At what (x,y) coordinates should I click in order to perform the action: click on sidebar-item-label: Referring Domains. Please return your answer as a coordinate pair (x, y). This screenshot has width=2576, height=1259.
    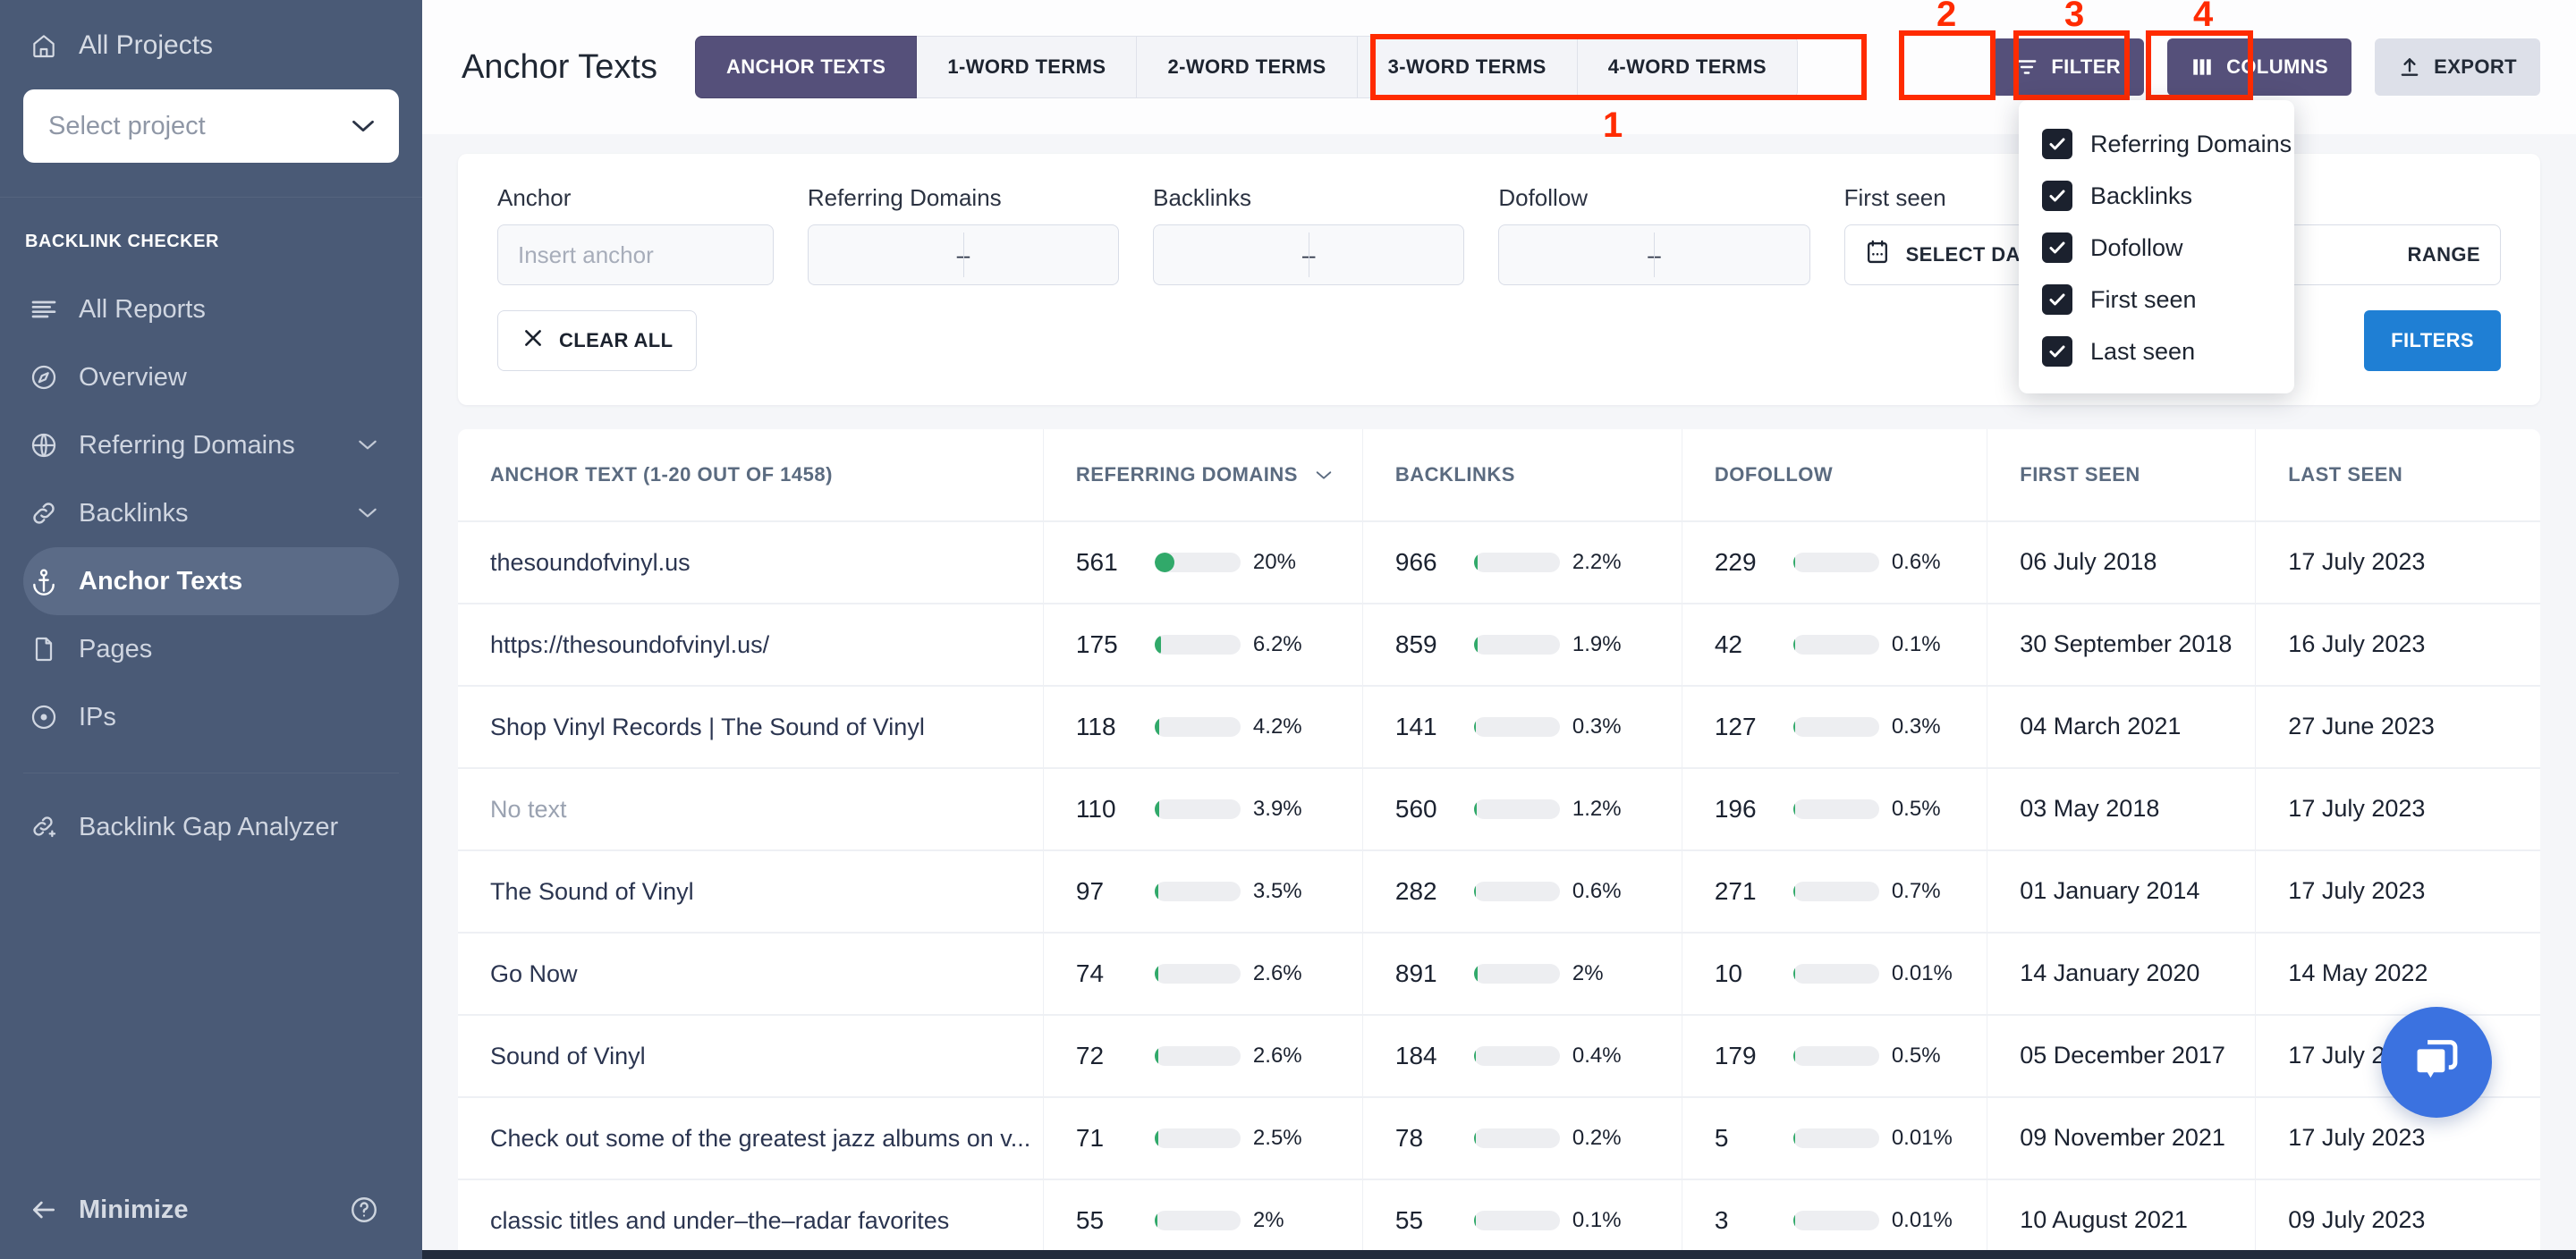
    Looking at the image, I should click on (187, 445).